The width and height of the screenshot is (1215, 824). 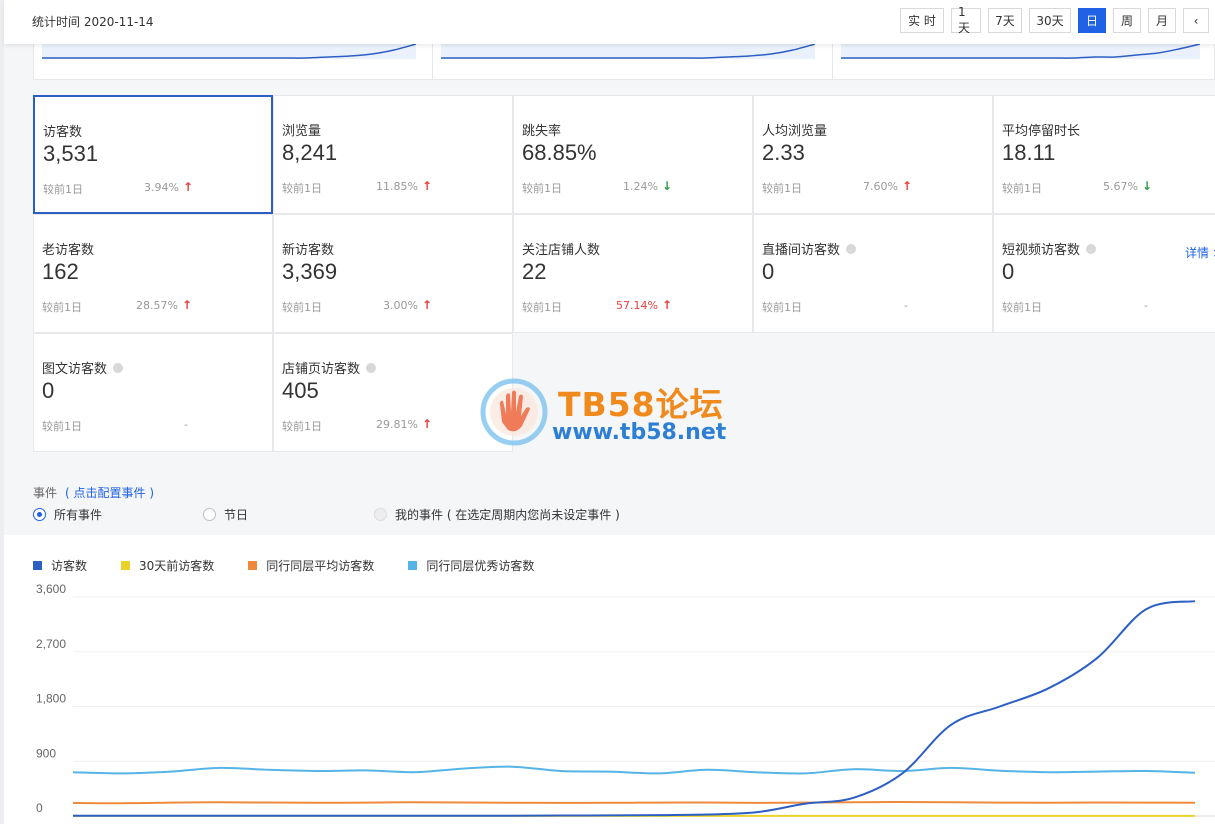 What do you see at coordinates (1104, 154) in the screenshot?
I see `metric-card: 平均停留时长 18.11 较前1日 5.67% ↓` at bounding box center [1104, 154].